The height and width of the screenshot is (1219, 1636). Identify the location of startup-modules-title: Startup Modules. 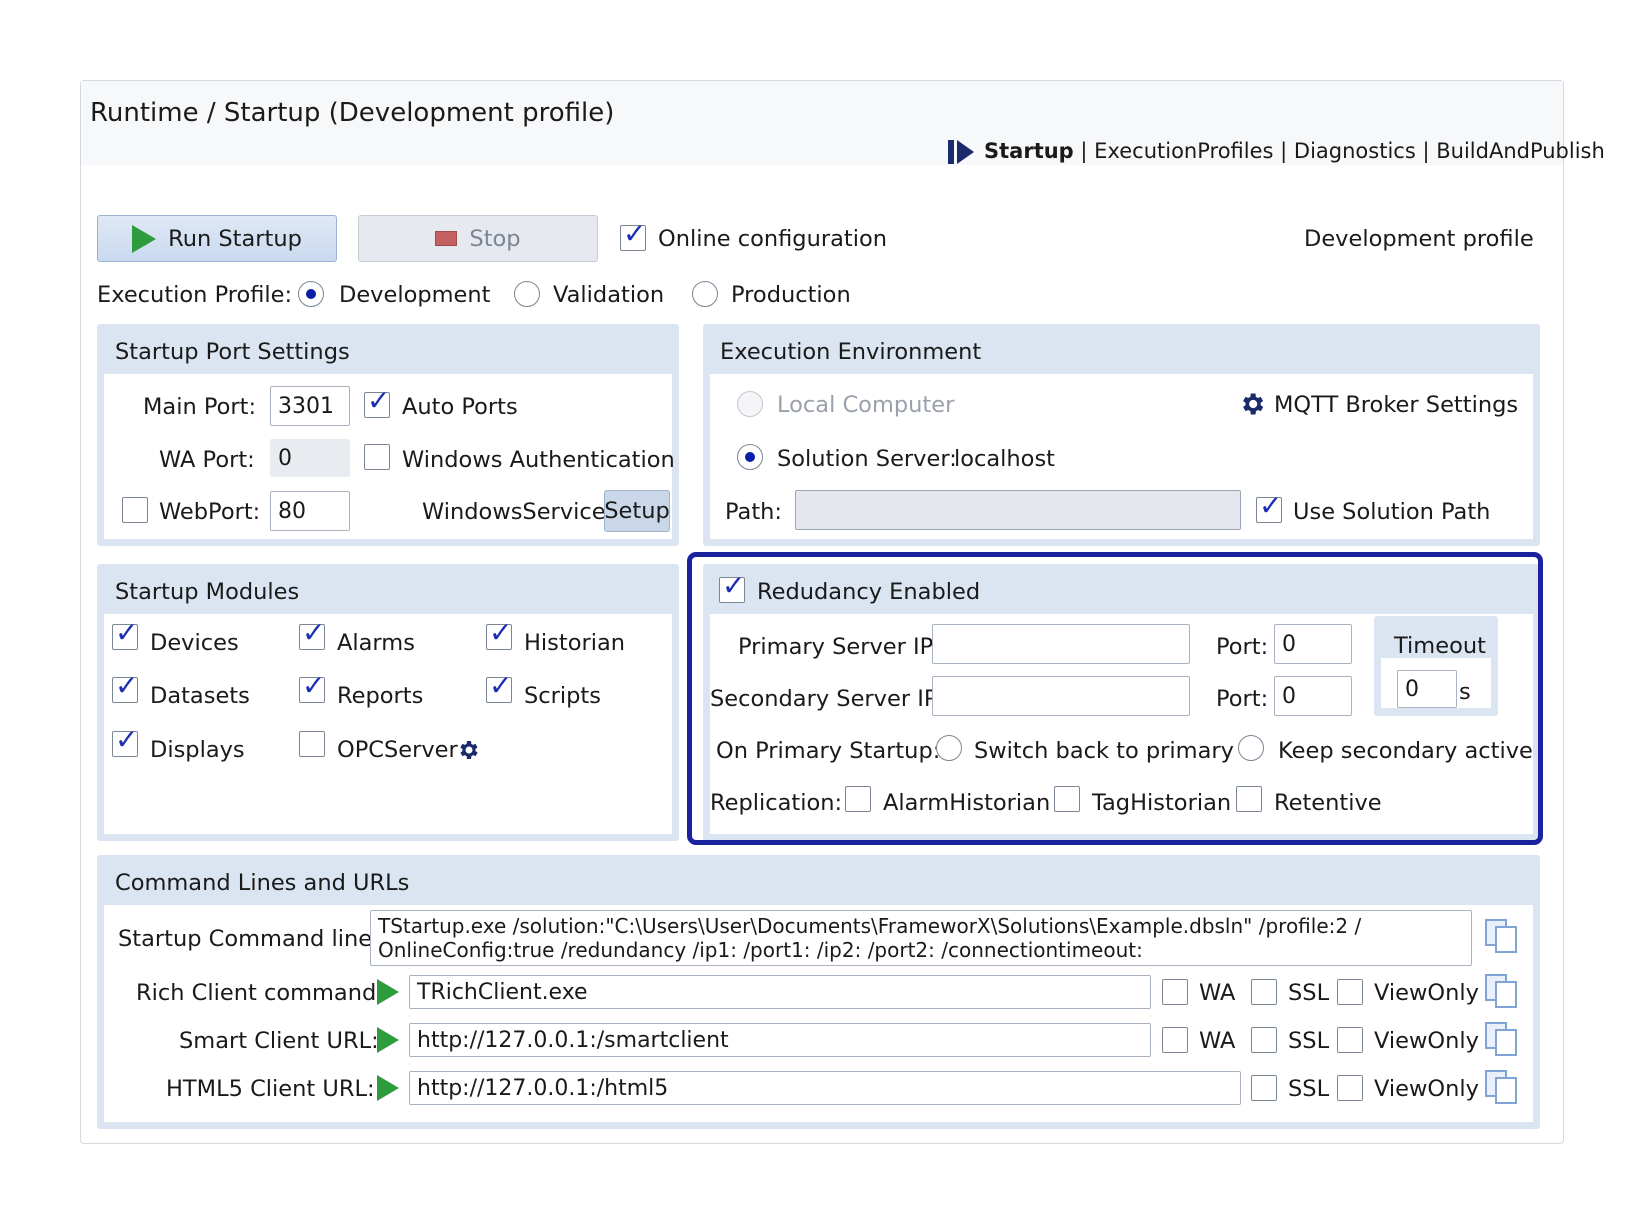
(207, 592).